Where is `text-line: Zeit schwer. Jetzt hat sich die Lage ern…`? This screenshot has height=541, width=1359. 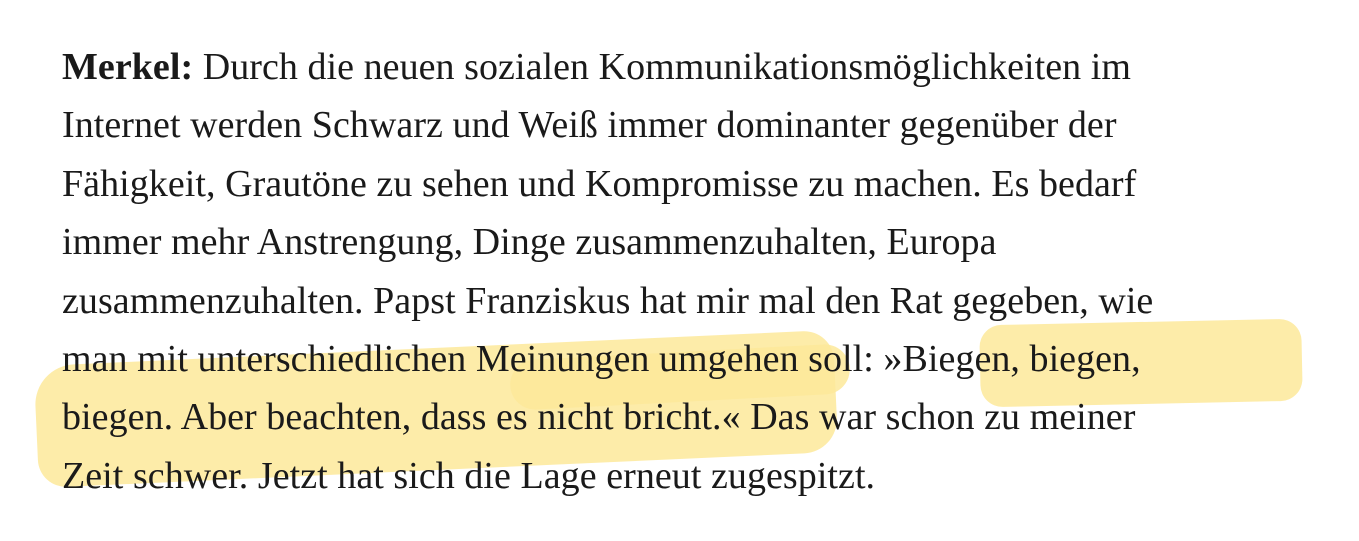
text-line: Zeit schwer. Jetzt hat sich die Lage ern… is located at coordinates (469, 475).